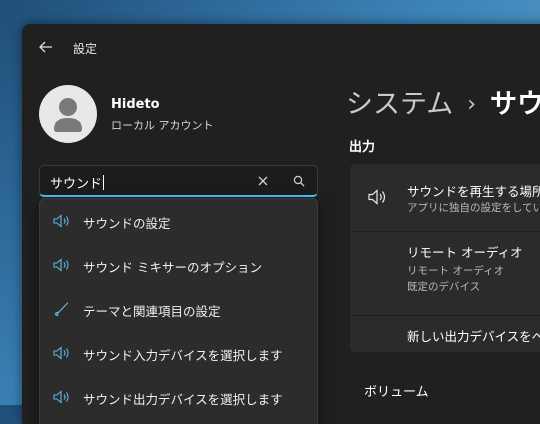 This screenshot has width=540, height=424. I want to click on suggestion-item: サウンド ミキサーのオプション, so click(178, 265).